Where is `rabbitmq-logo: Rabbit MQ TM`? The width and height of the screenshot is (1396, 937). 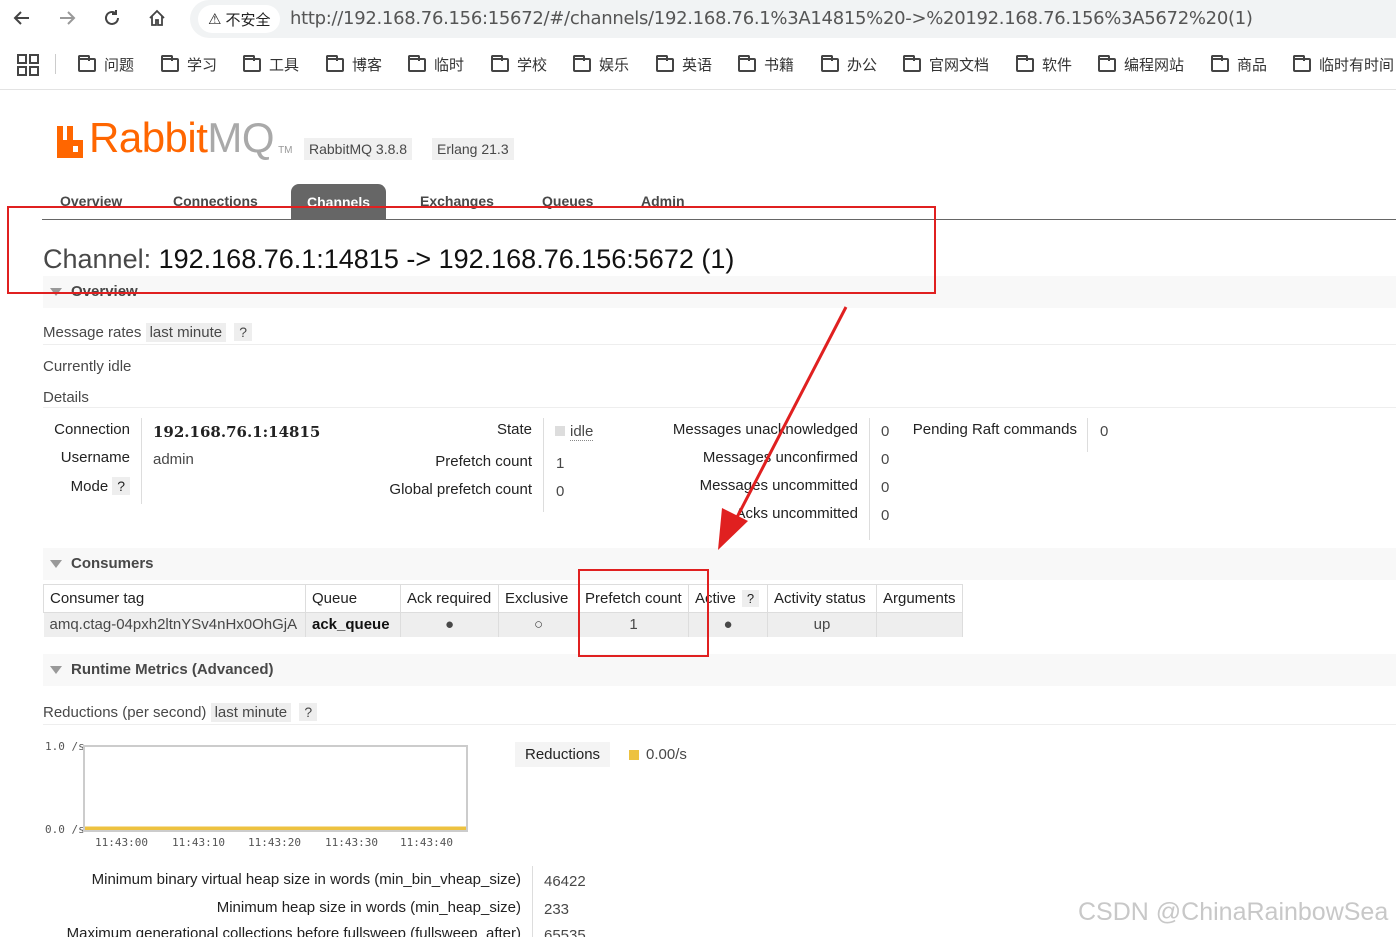 rabbitmq-logo: Rabbit MQ TM is located at coordinates (174, 137).